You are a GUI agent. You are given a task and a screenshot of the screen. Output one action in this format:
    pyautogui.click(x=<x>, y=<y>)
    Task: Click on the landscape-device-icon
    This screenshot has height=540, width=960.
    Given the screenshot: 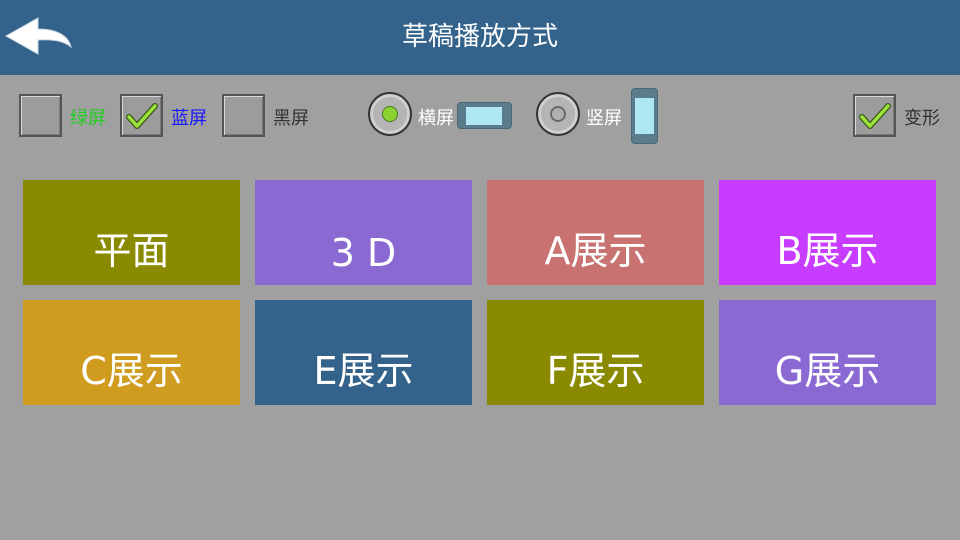 What is the action you would take?
    pyautogui.click(x=484, y=115)
    